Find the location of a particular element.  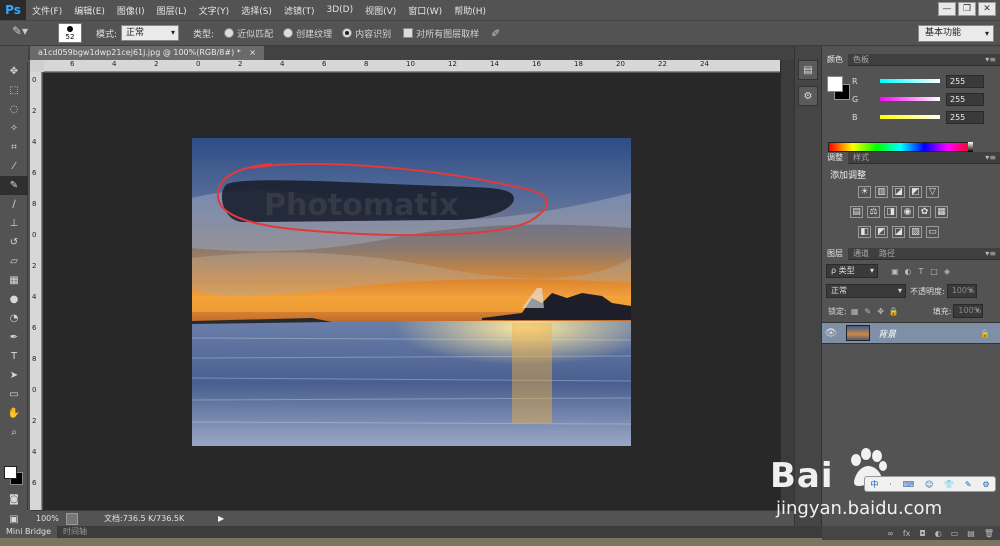

fill-input: 100% is located at coordinates (968, 311).